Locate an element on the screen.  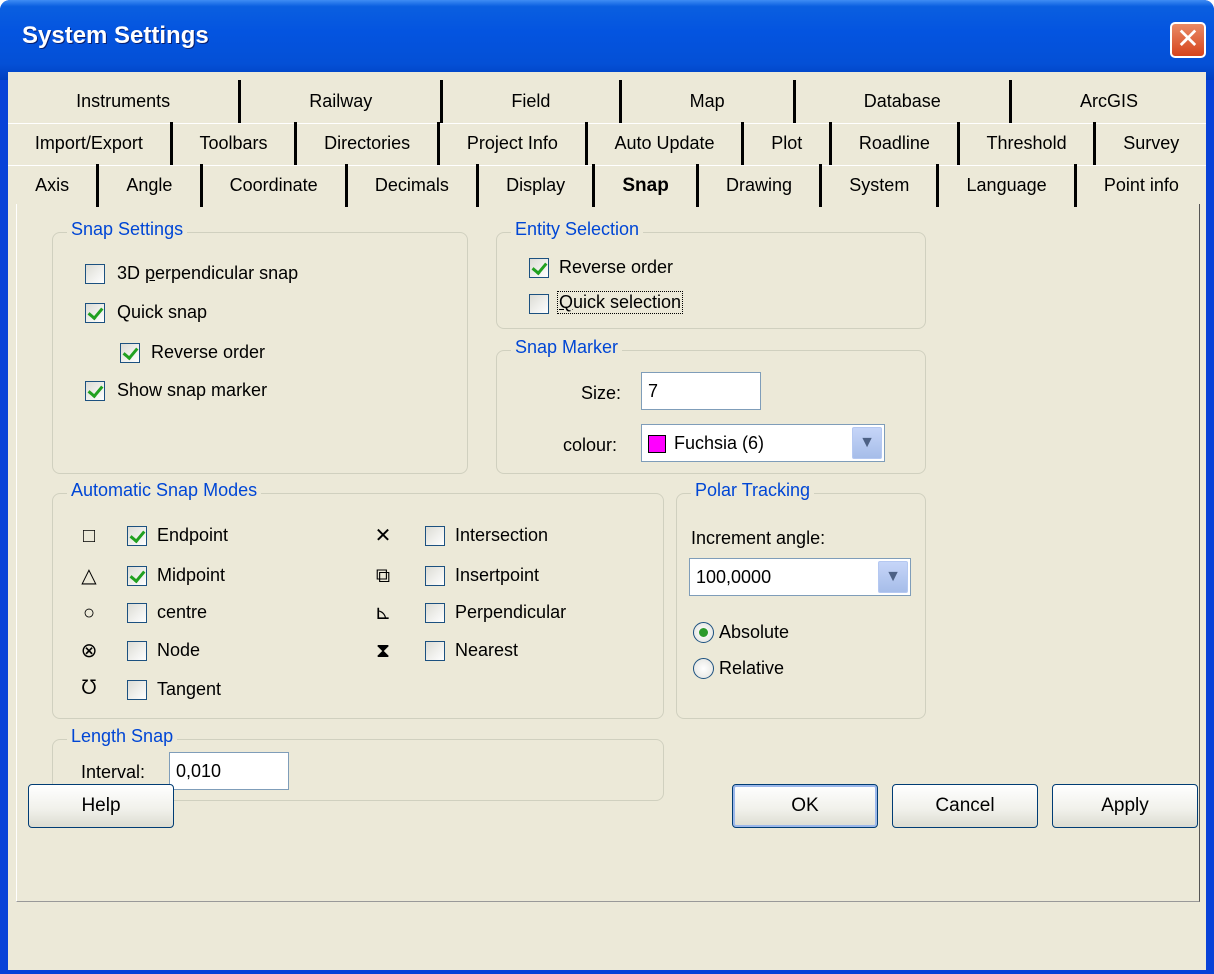
window-title: System Settings is located at coordinates (115, 35).